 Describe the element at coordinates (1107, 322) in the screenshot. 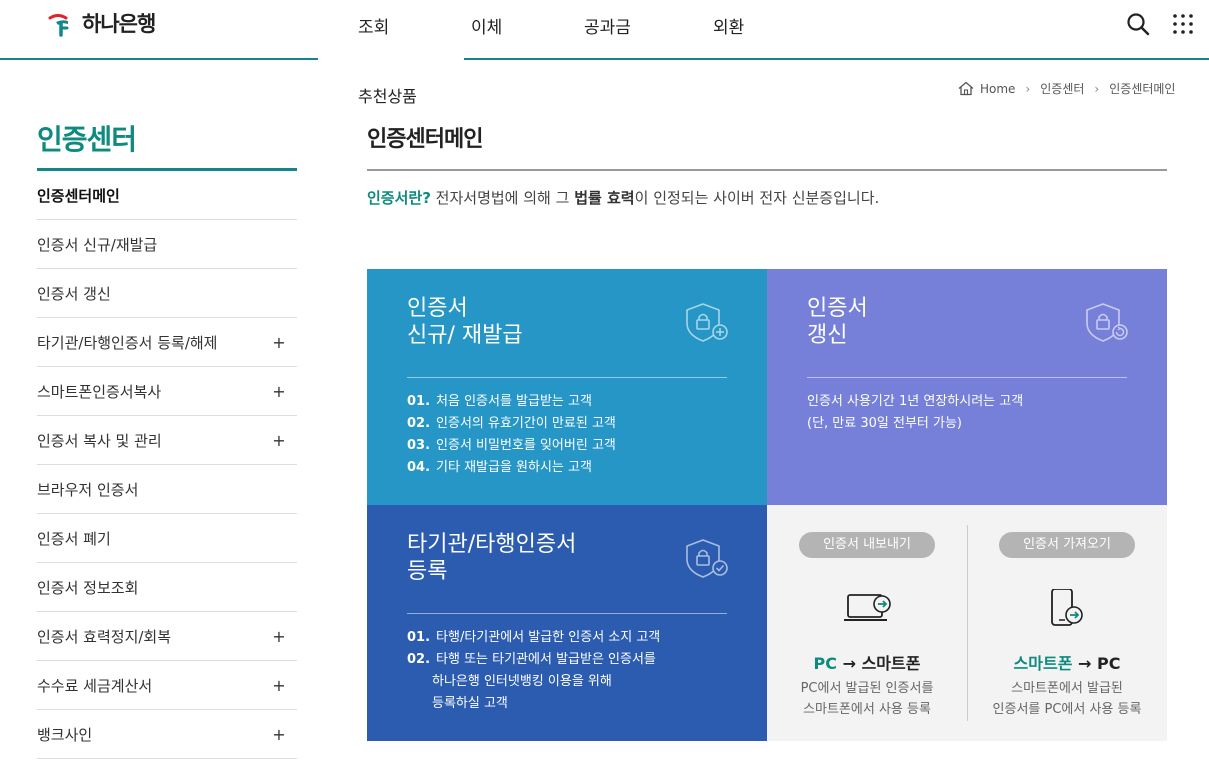

I see `shield-lock-refresh-icon` at that location.